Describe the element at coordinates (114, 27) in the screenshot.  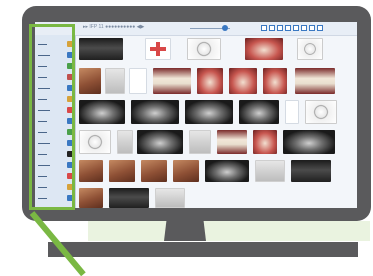
I see `toolbar-title: ▸▸ IFP 11 ●●●●●●●●●● ◀▶` at that location.